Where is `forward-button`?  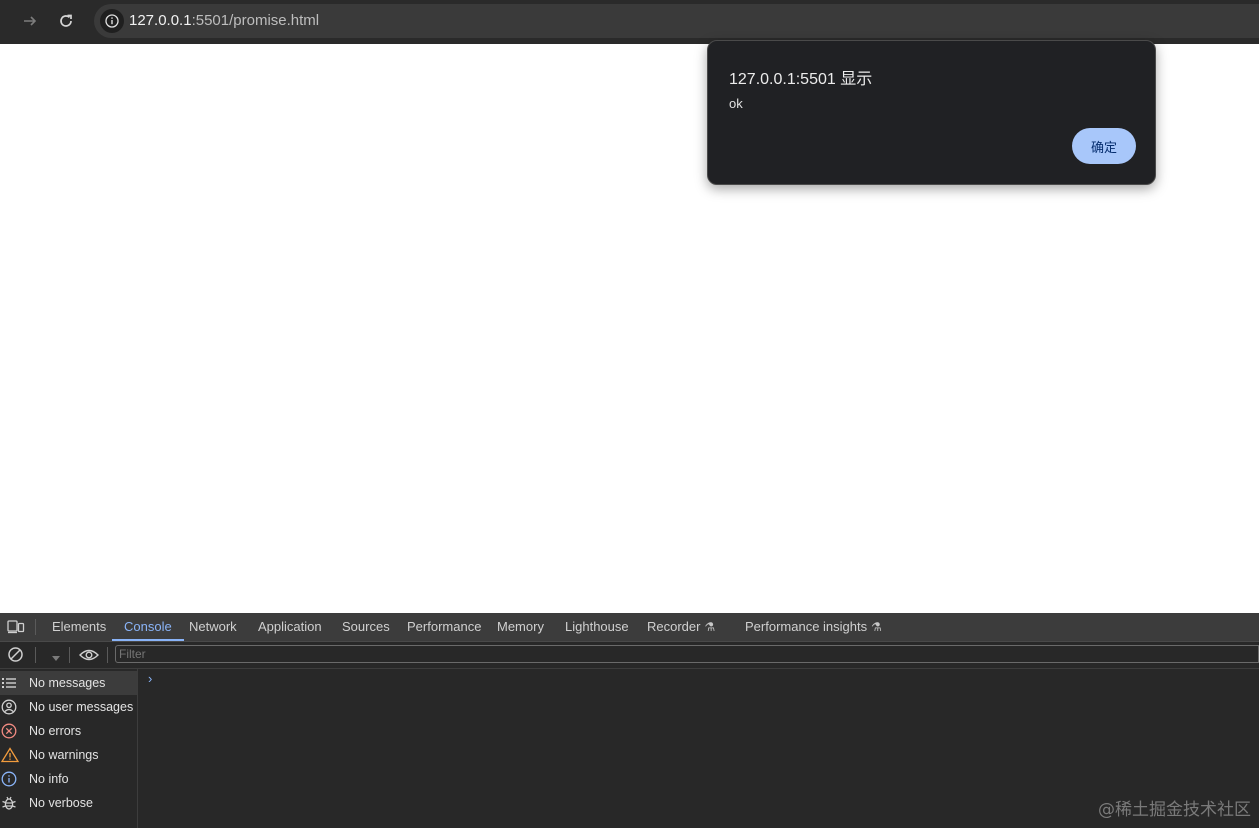 forward-button is located at coordinates (30, 21).